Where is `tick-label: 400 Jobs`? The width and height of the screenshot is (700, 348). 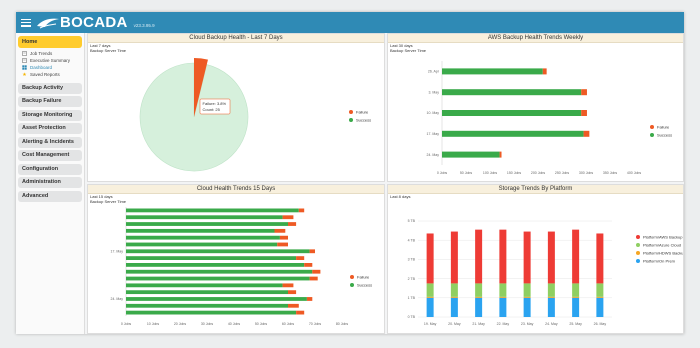
tick-label: 400 Jobs is located at coordinates (634, 173).